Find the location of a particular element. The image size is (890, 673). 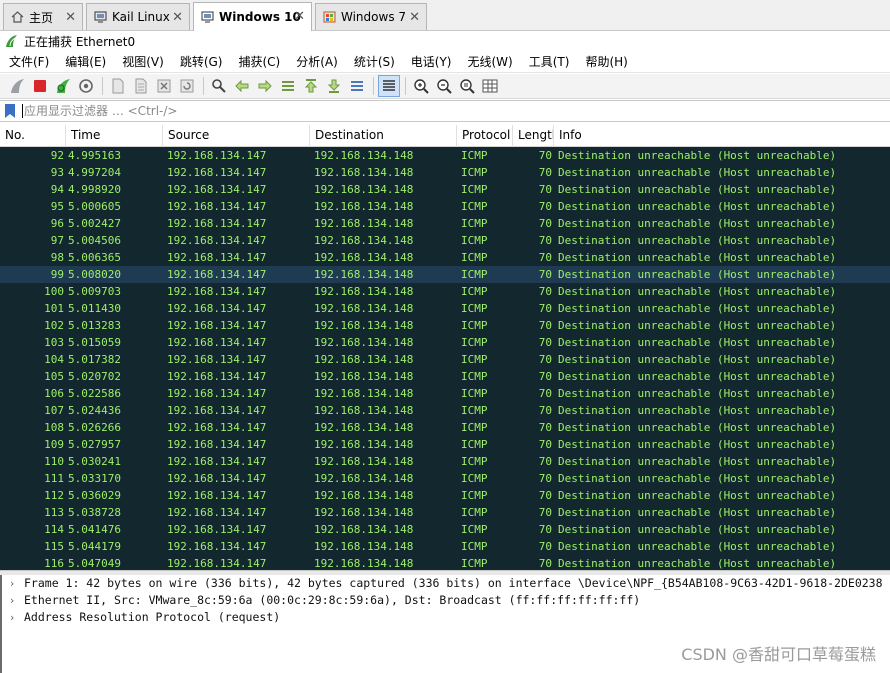

start-capture-icon is located at coordinates (17, 86).